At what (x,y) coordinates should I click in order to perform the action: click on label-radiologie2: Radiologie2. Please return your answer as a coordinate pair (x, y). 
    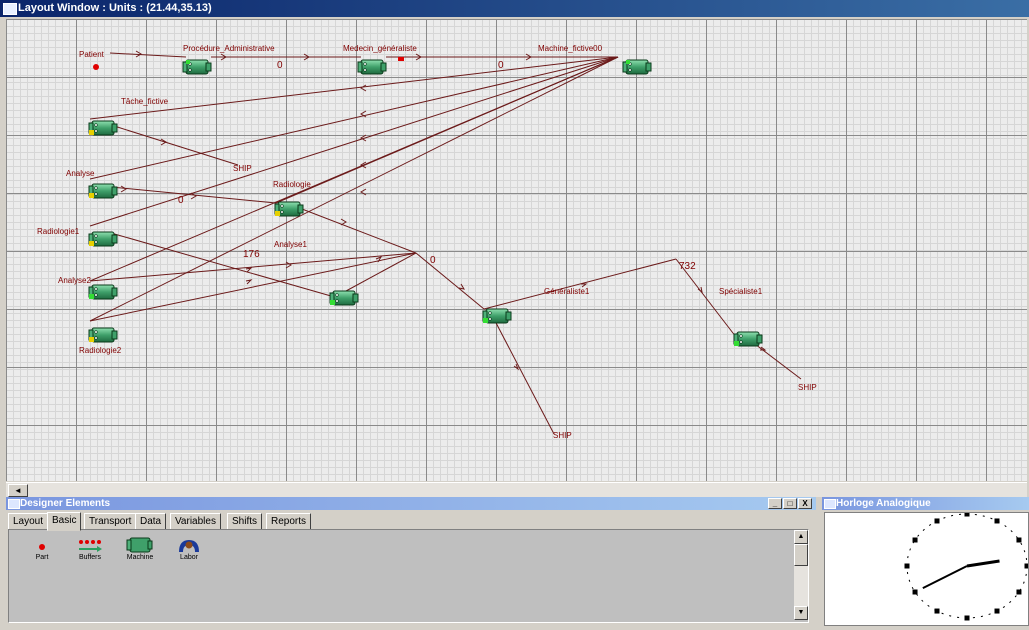
    Looking at the image, I should click on (100, 350).